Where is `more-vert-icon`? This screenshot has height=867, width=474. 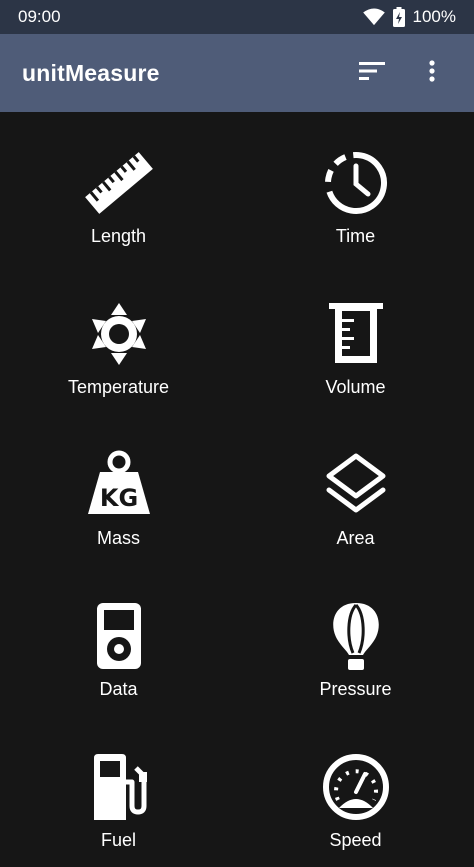
more-vert-icon is located at coordinates (432, 73).